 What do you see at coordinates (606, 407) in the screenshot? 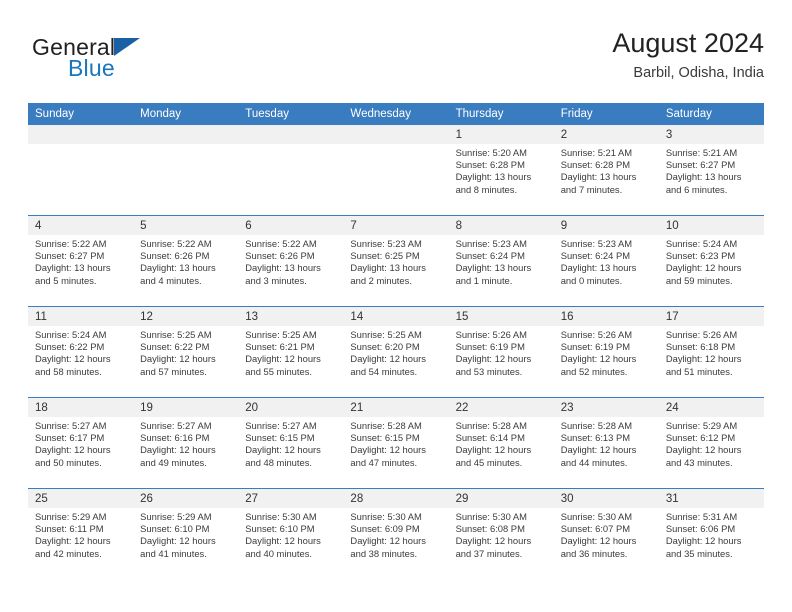
I see `day-number: 23` at bounding box center [606, 407].